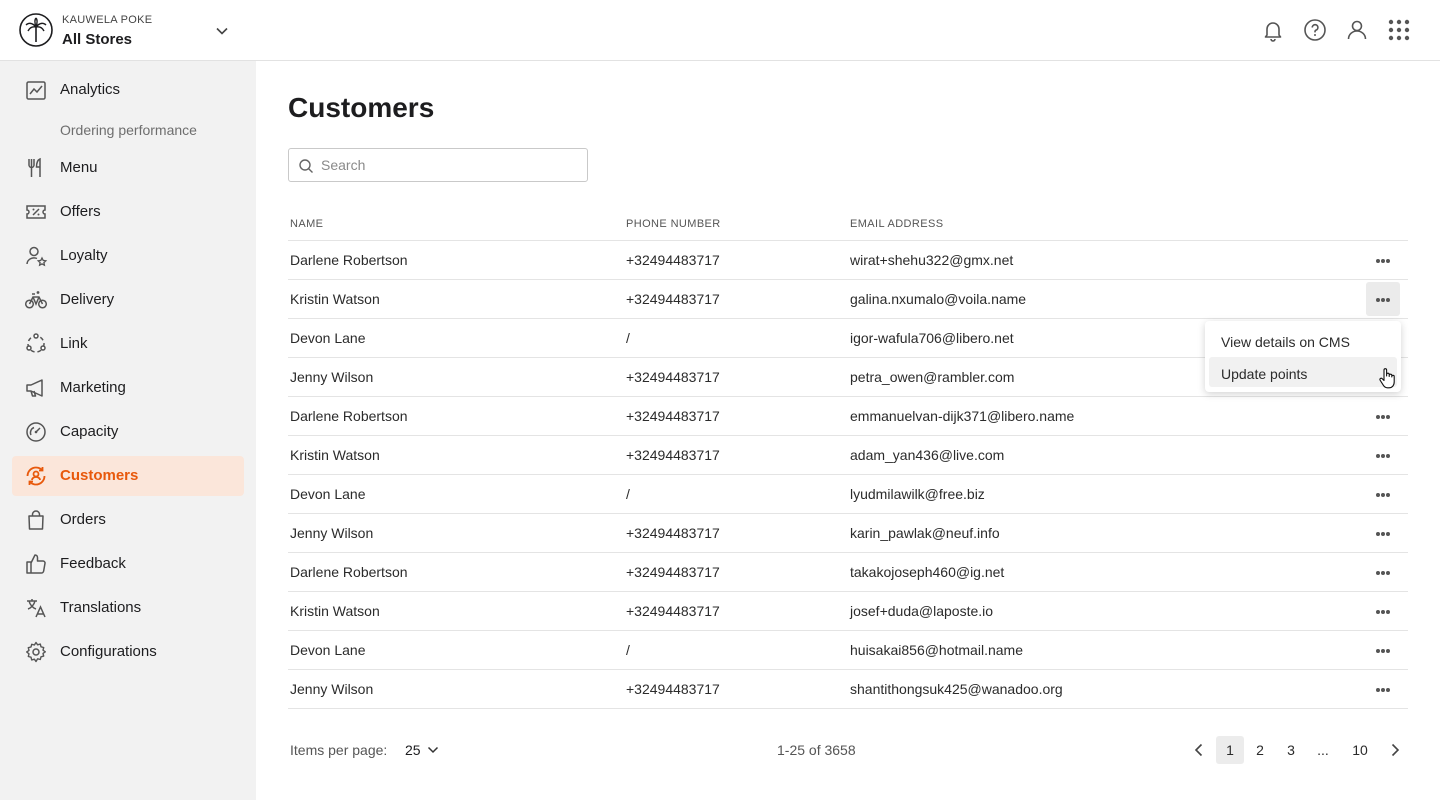  I want to click on customer-email: karin_pawlak@neuf.info, so click(925, 533).